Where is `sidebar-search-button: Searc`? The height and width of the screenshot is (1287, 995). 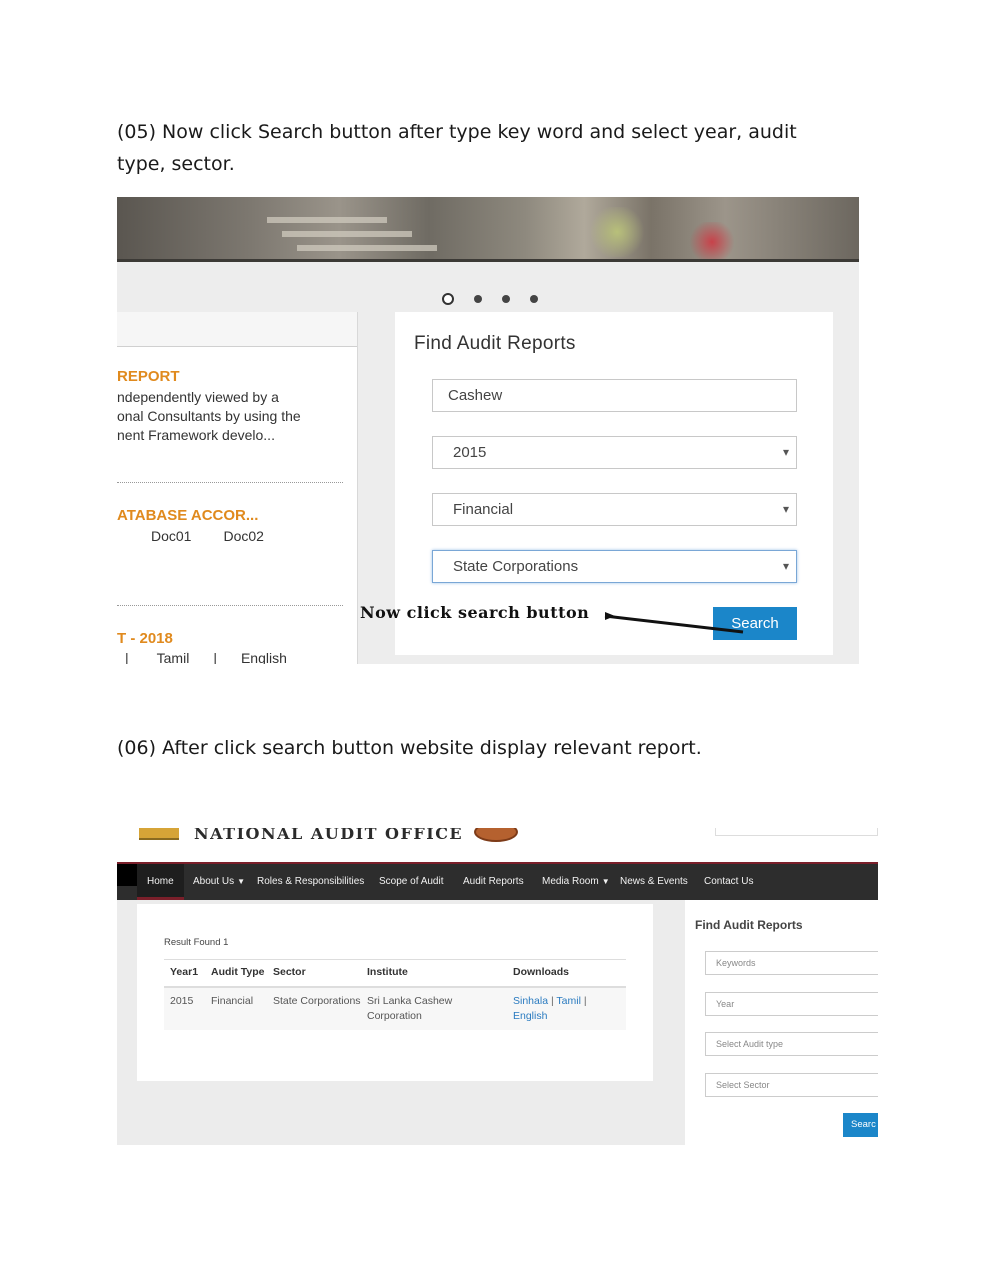 sidebar-search-button: Searc is located at coordinates (860, 1125).